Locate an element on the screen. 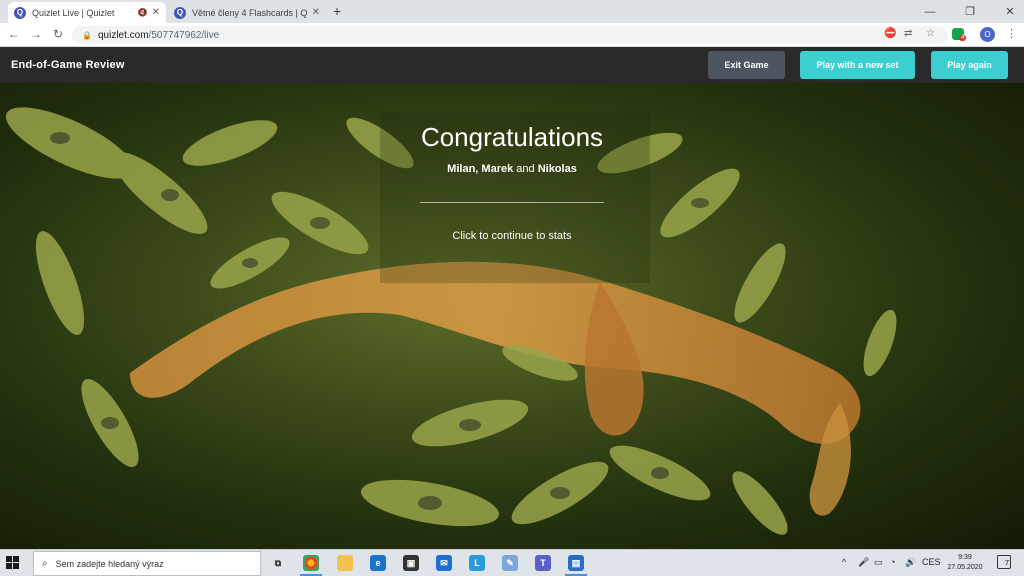  lock-icon: 🔒 is located at coordinates (87, 35).